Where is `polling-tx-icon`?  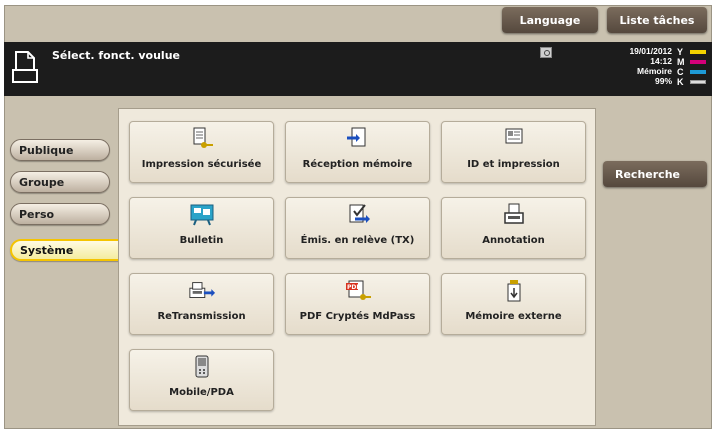
polling-tx-icon is located at coordinates (358, 215).